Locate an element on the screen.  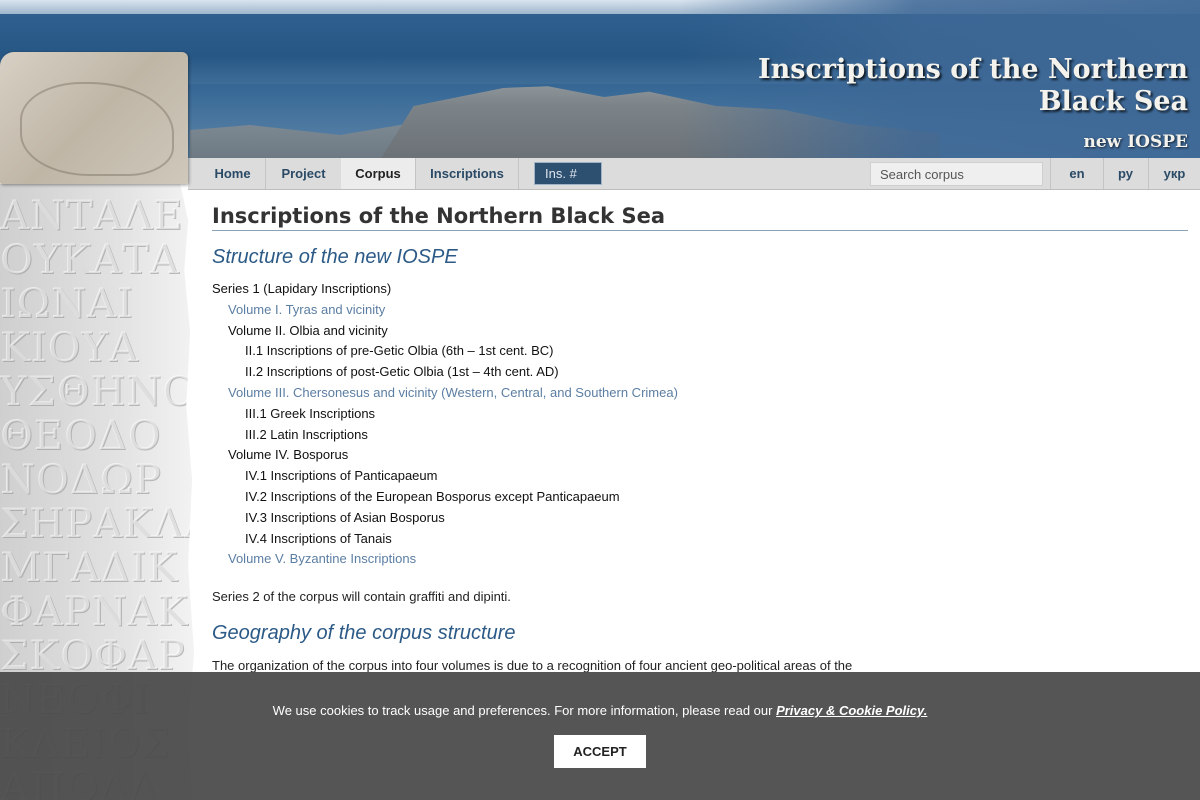
series-1-item: Series 1 (Lapidary Inscriptions) is located at coordinates (302, 288).